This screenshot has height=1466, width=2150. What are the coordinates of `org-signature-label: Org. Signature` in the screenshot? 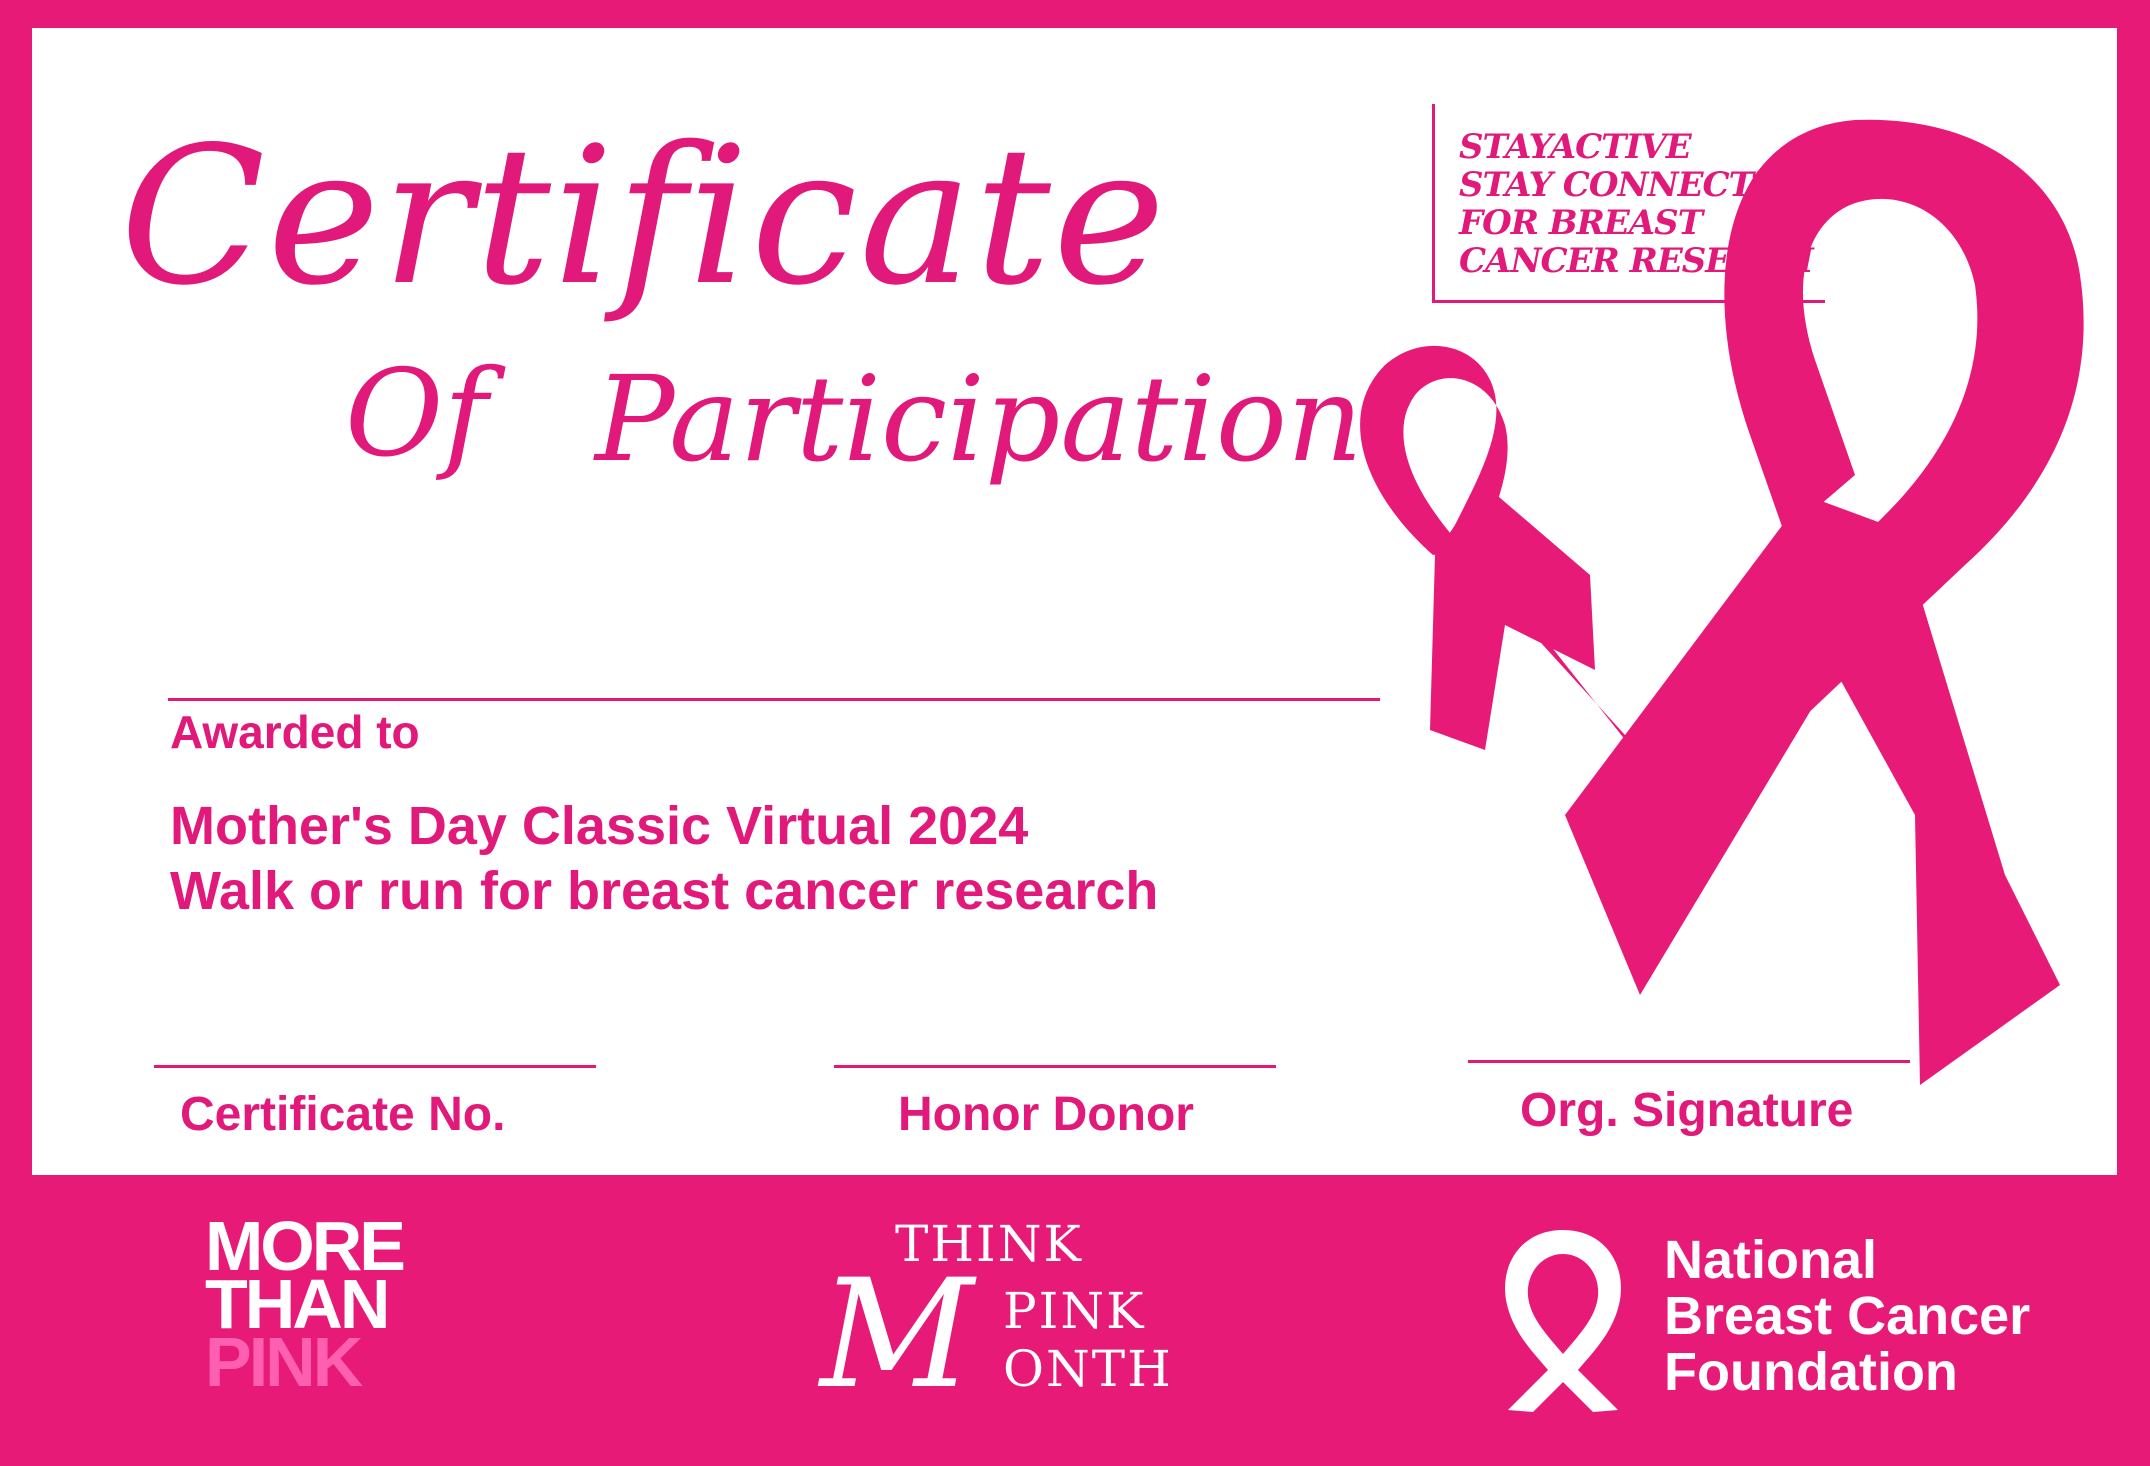 It's located at (1687, 1110).